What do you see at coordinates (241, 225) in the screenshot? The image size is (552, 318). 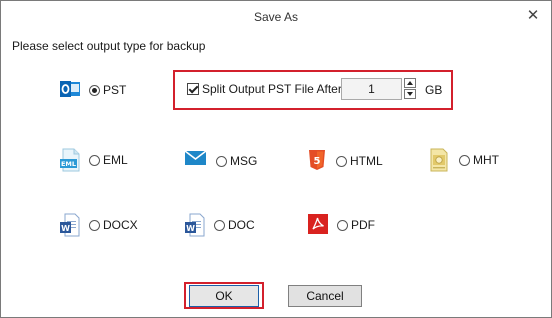 I see `doc-label: DOC` at bounding box center [241, 225].